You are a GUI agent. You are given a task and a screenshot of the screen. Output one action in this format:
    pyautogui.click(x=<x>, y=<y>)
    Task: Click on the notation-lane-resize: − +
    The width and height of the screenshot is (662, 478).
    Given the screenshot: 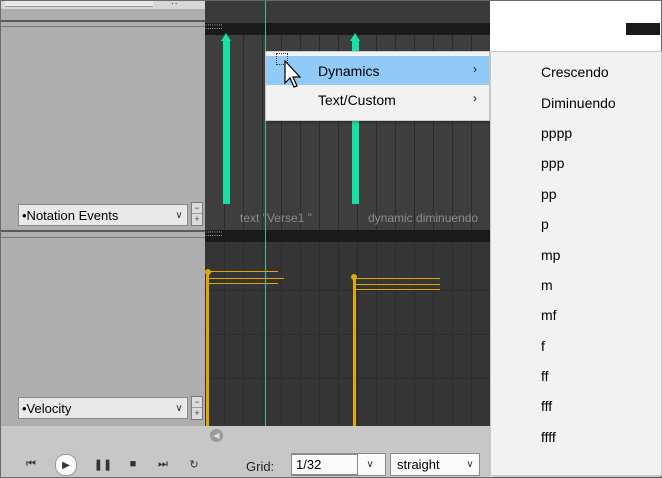 What is the action you would take?
    pyautogui.click(x=197, y=214)
    